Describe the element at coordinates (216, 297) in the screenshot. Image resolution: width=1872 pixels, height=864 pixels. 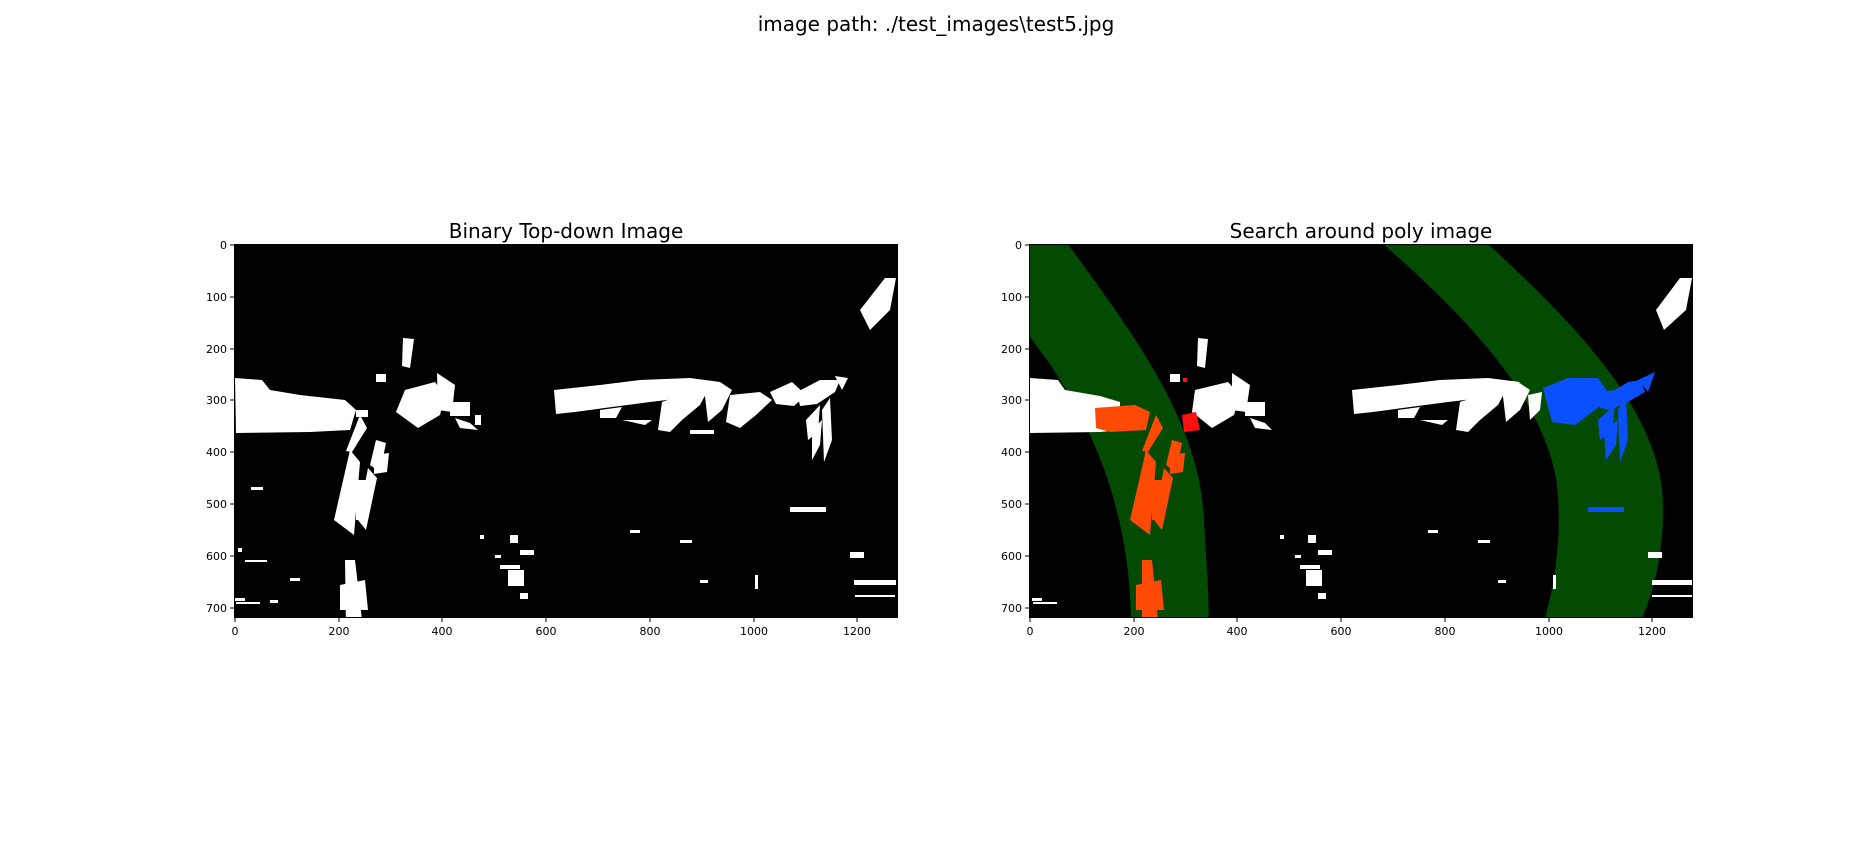
I see `left-y-tick-label: 100` at that location.